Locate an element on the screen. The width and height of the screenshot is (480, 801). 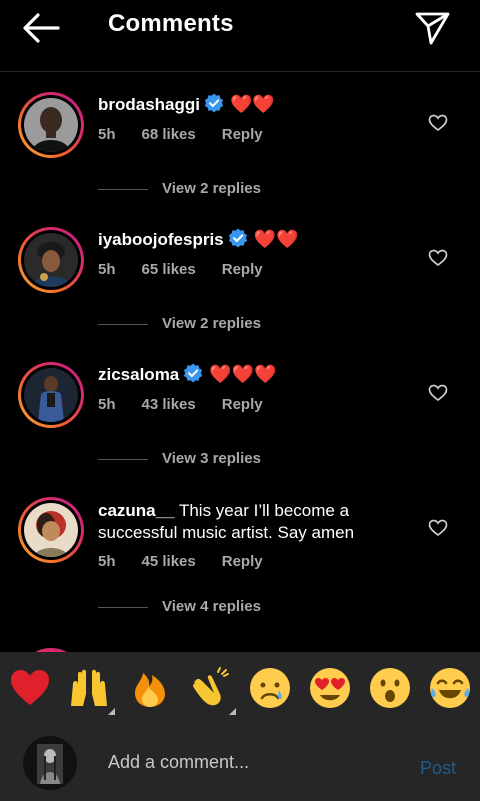
red-heart-icon is located at coordinates (30, 688).